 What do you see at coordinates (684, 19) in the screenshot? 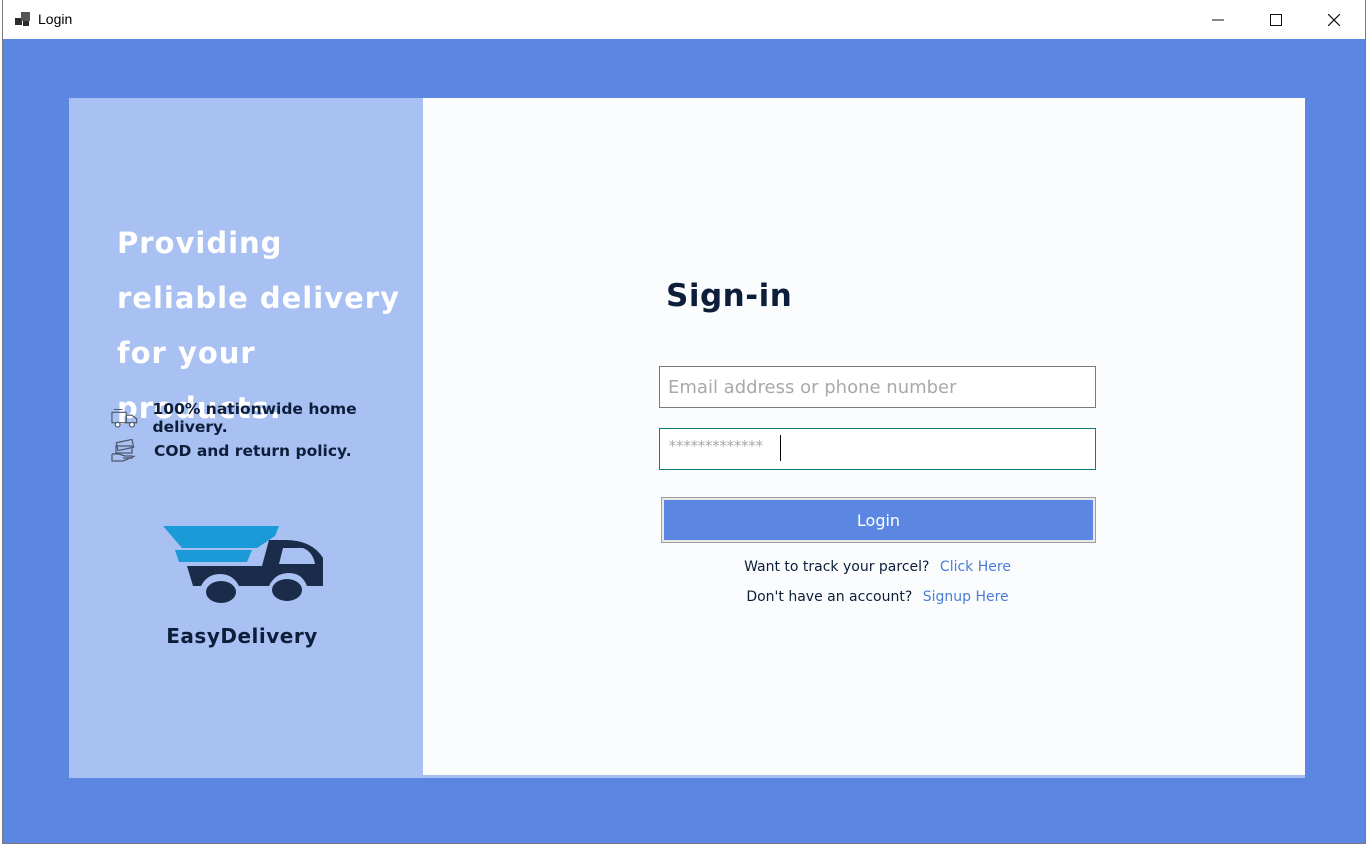
I see `title-bar: Login` at bounding box center [684, 19].